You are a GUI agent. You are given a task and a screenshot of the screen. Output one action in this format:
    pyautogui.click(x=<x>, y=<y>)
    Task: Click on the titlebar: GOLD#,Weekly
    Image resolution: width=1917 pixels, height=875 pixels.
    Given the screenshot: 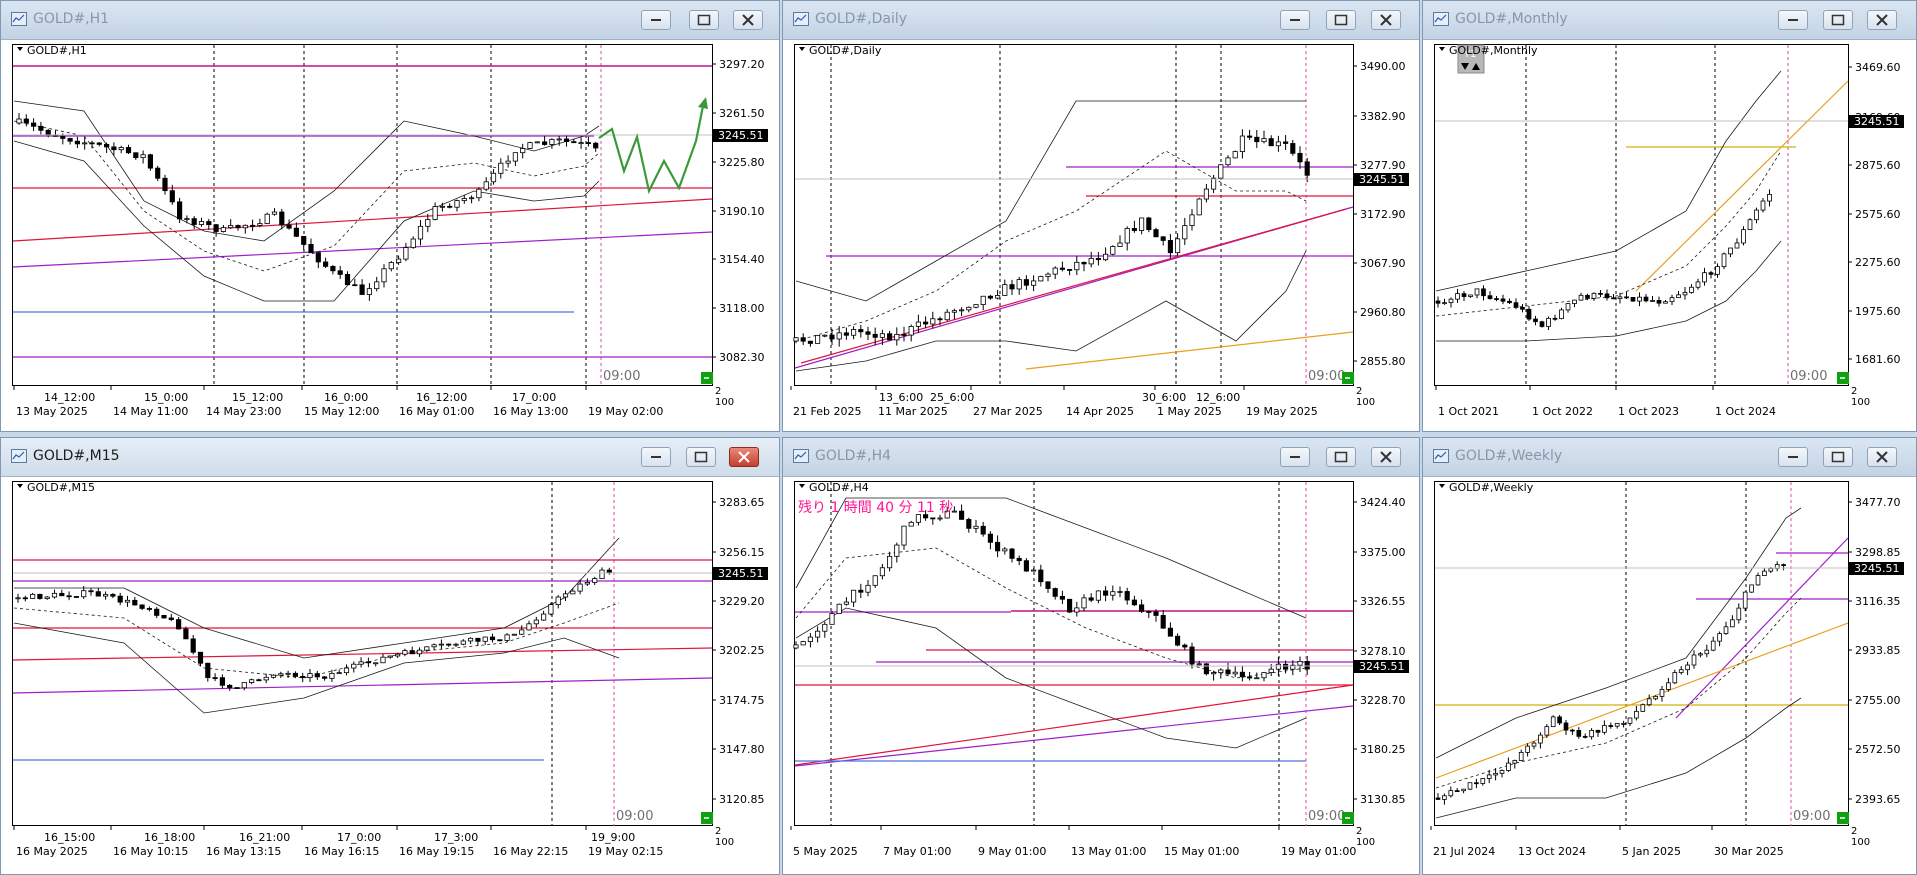 What is the action you would take?
    pyautogui.click(x=1669, y=457)
    